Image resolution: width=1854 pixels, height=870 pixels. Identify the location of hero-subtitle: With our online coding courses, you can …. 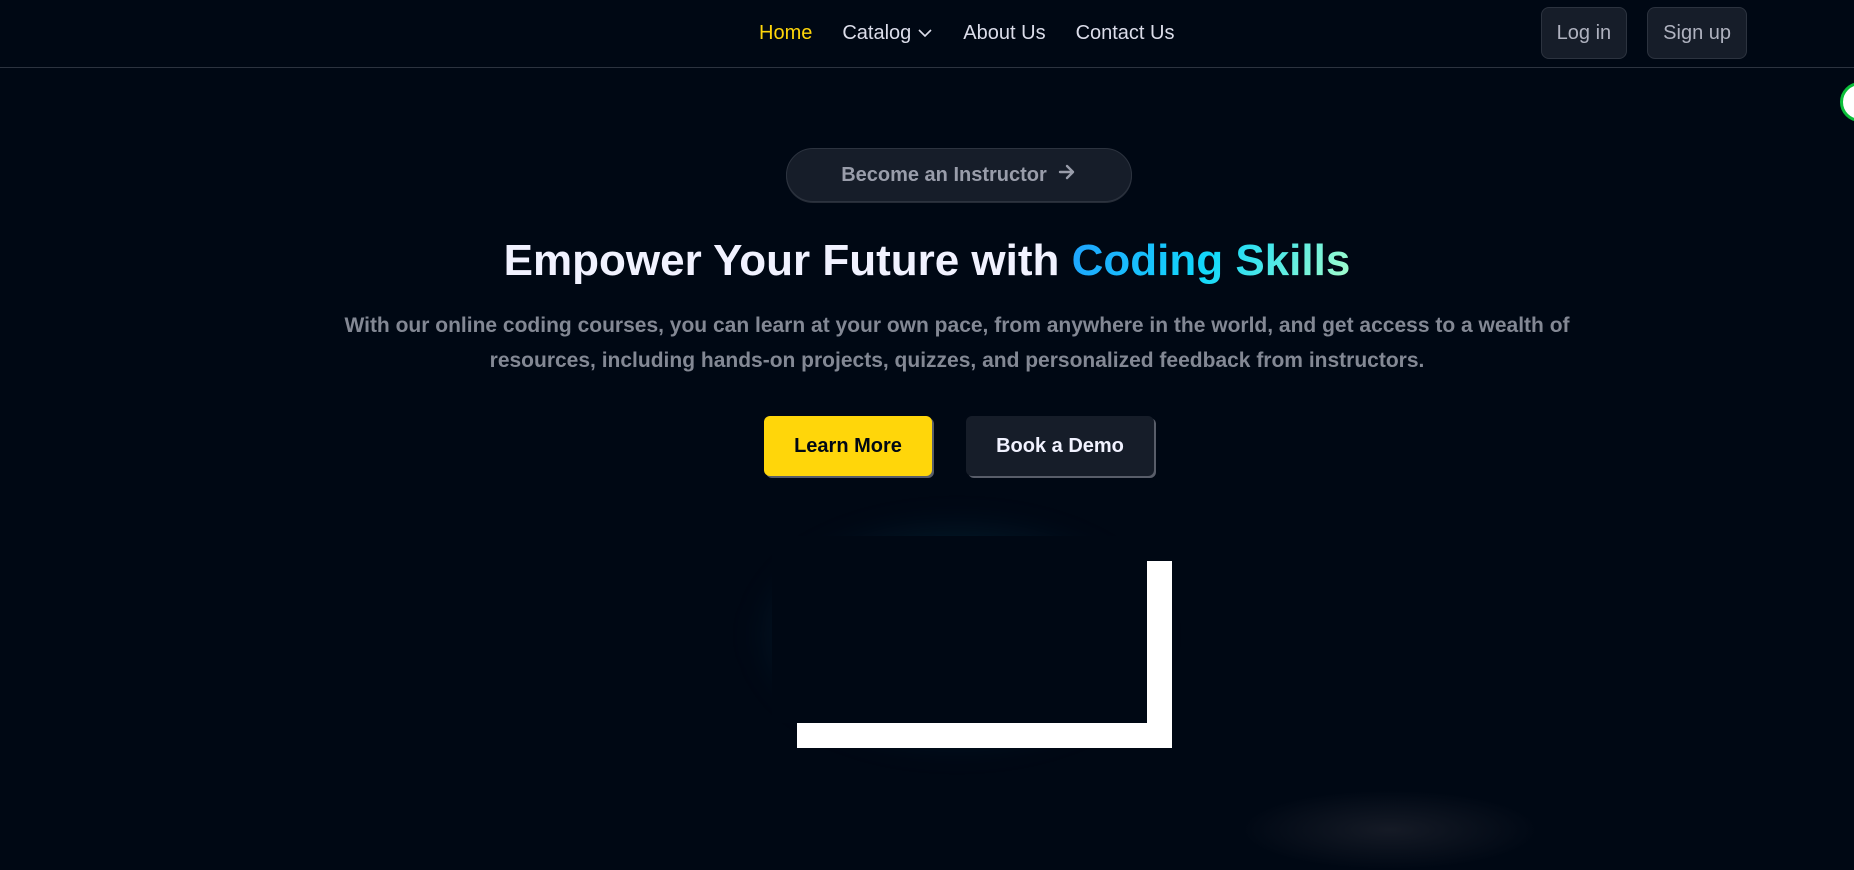
(957, 343).